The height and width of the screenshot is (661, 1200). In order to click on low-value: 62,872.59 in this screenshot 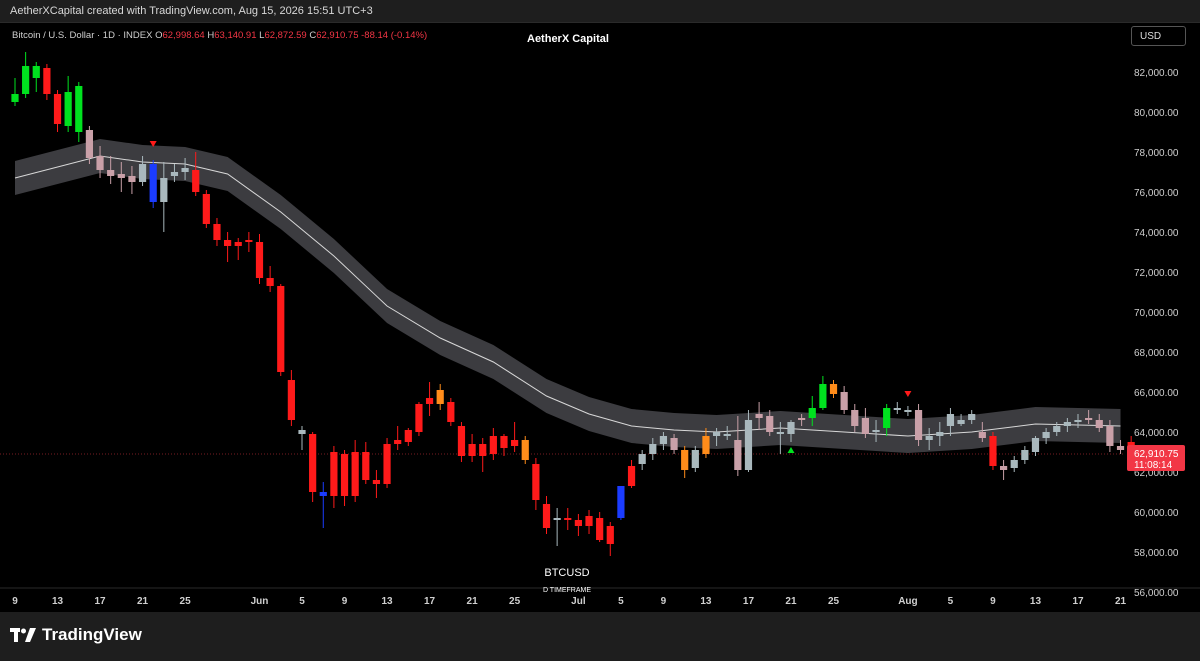, I will do `click(285, 35)`.